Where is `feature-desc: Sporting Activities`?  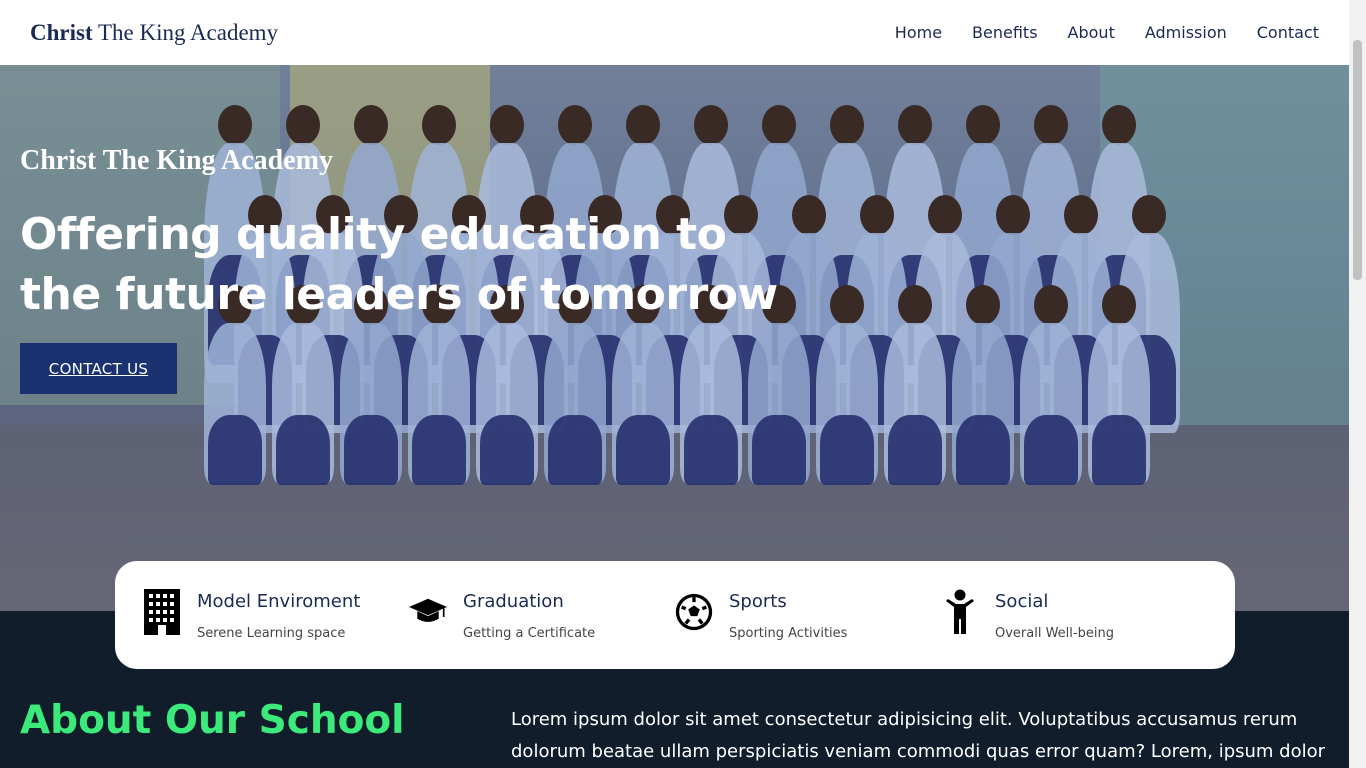 feature-desc: Sporting Activities is located at coordinates (788, 633).